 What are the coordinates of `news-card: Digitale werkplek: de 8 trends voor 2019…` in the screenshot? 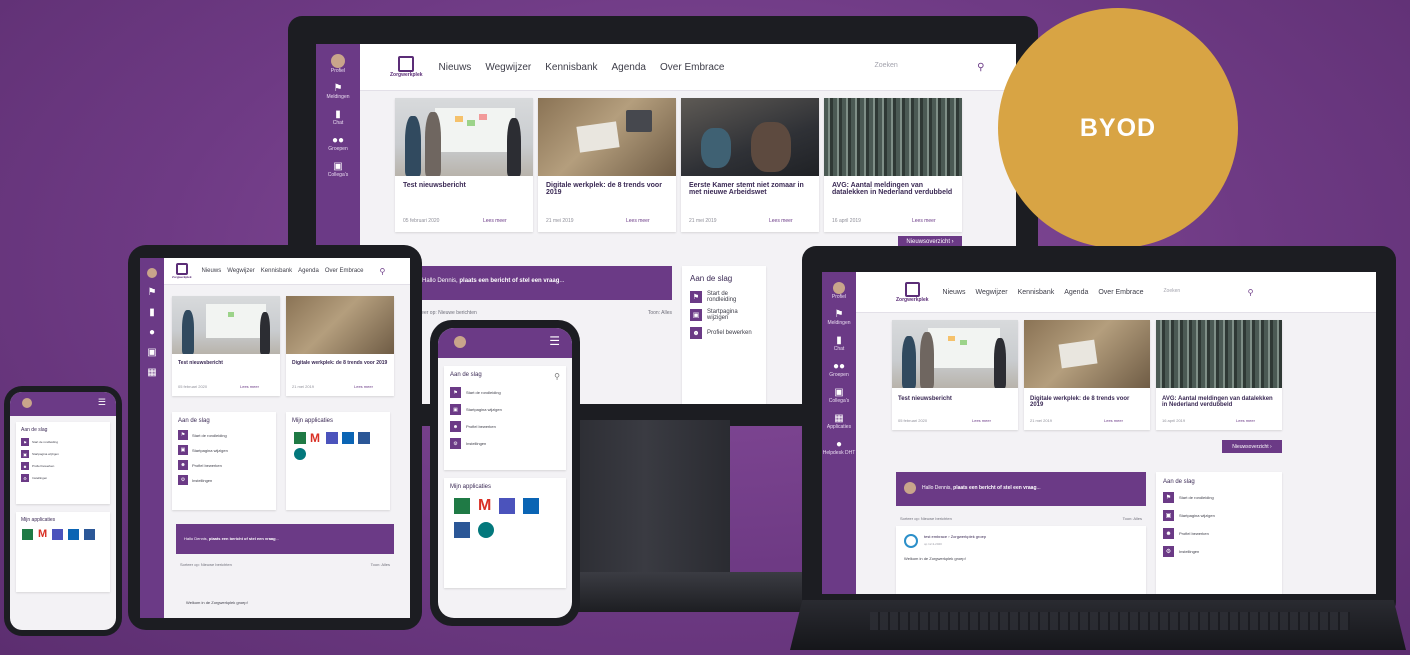 It's located at (340, 346).